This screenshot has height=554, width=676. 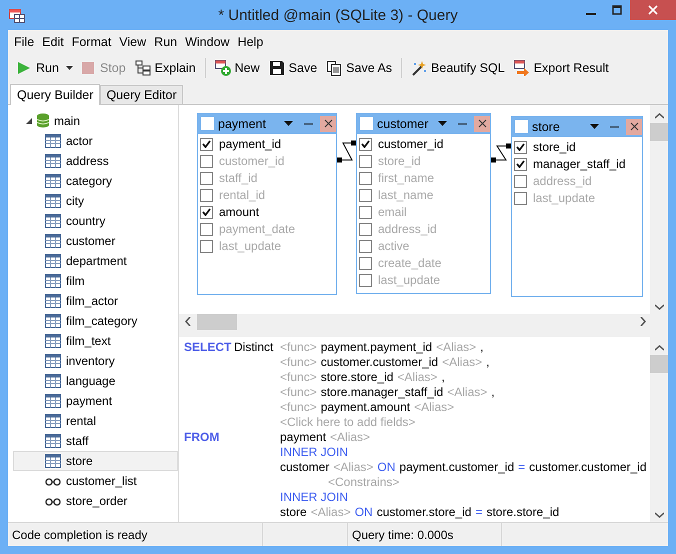 What do you see at coordinates (132, 42) in the screenshot?
I see `menu-item: View` at bounding box center [132, 42].